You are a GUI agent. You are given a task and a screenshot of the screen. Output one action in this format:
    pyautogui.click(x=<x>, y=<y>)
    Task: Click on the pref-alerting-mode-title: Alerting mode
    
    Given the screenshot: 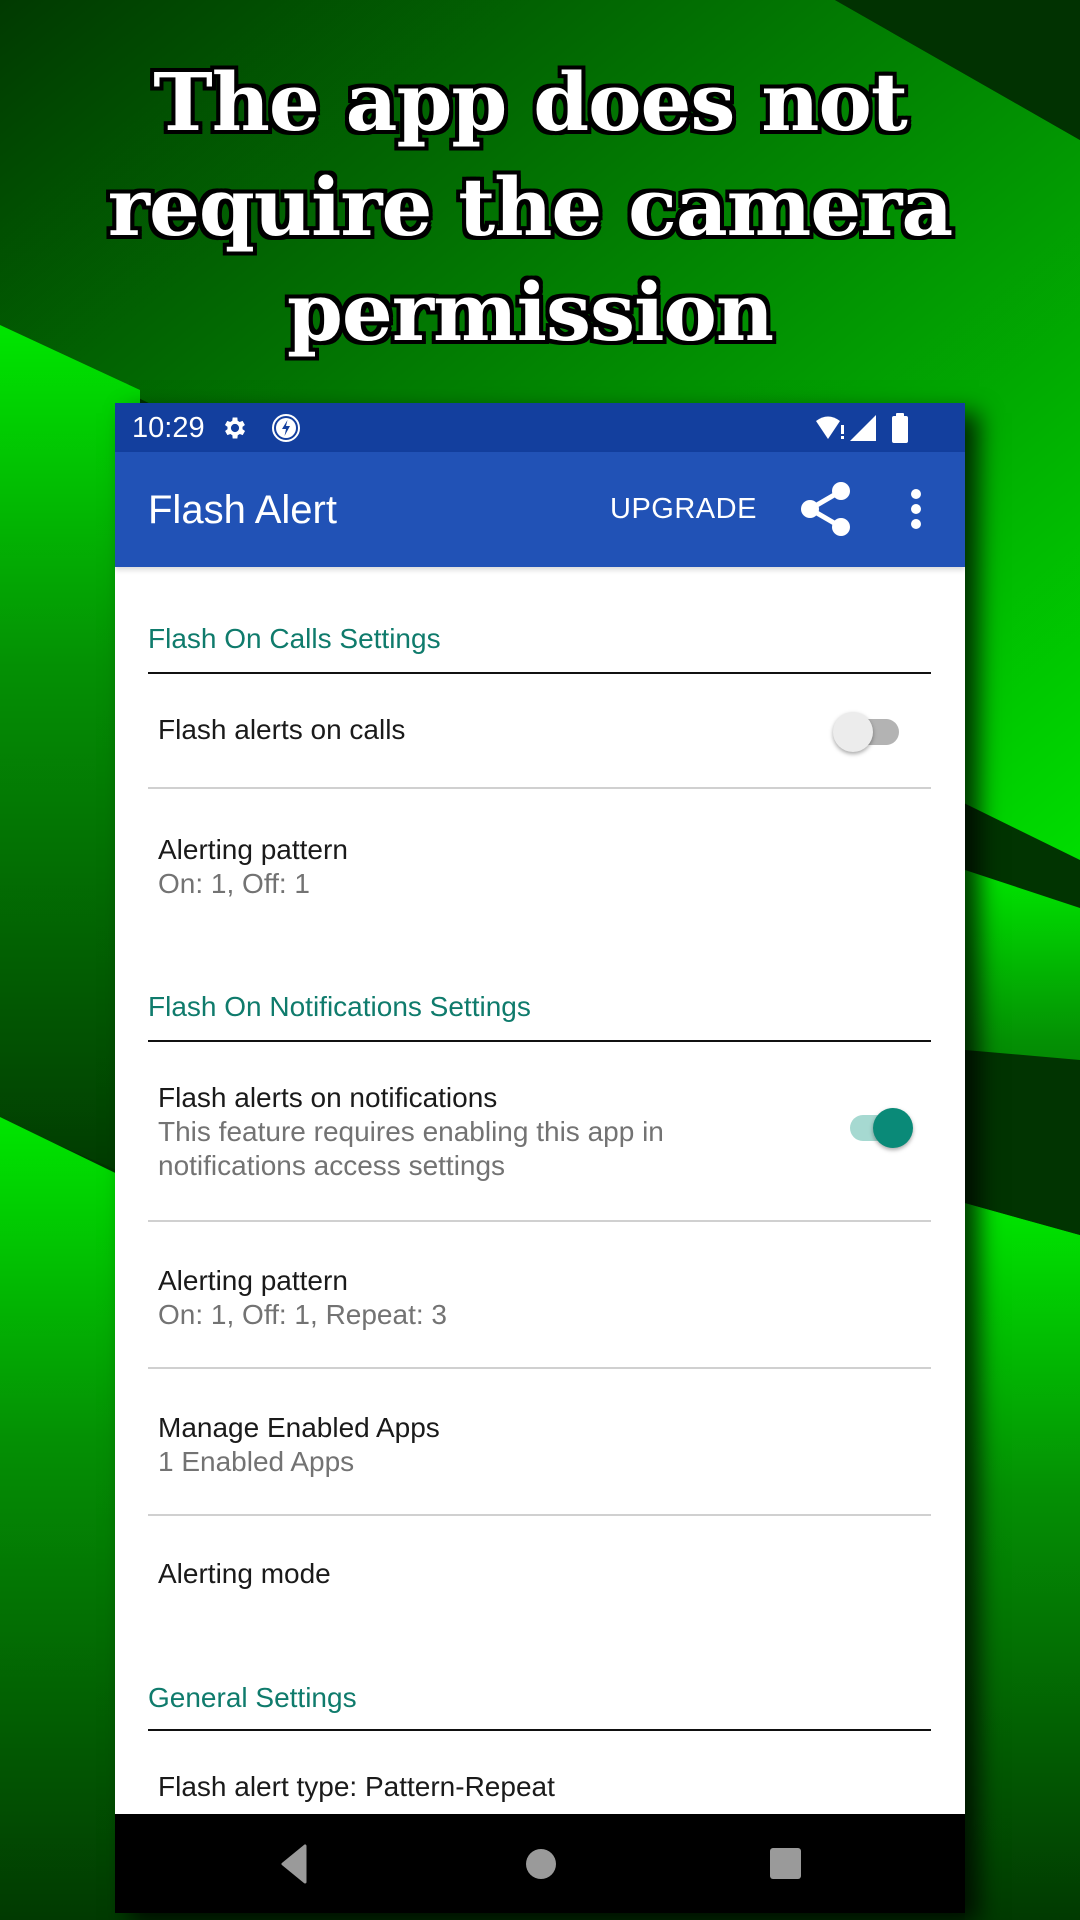 What is the action you would take?
    pyautogui.click(x=244, y=1573)
    